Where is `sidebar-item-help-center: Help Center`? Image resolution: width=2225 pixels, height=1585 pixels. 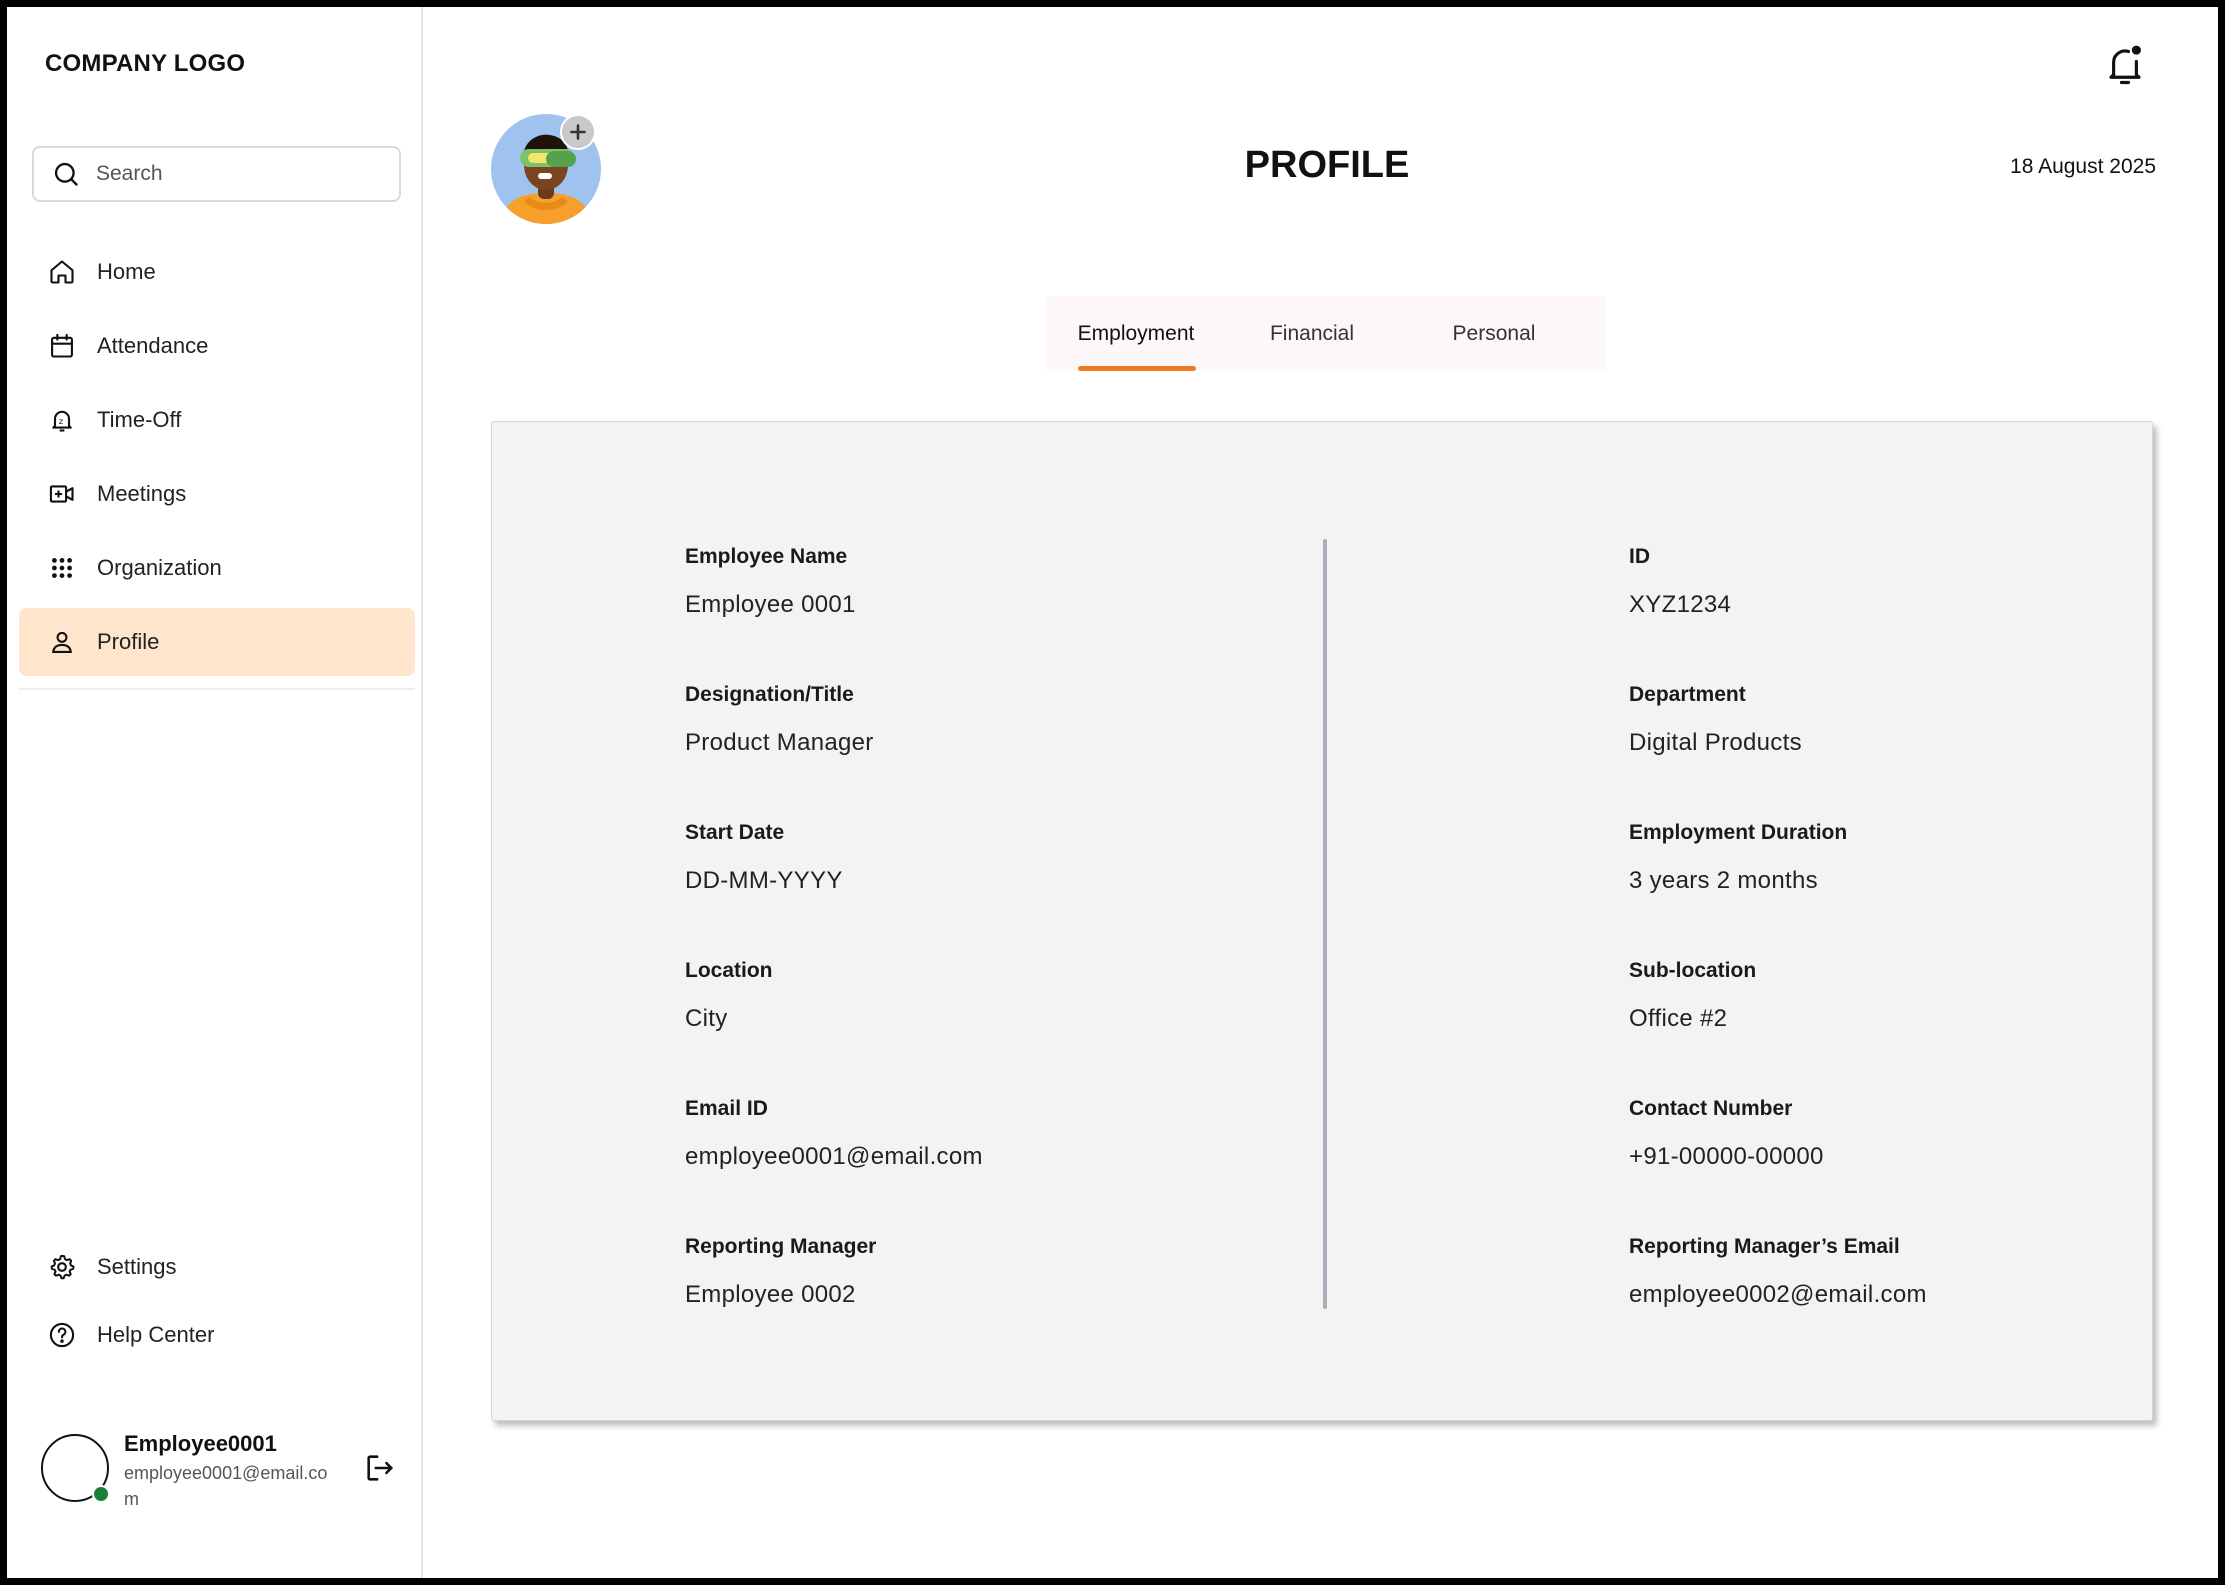
sidebar-item-help-center: Help Center is located at coordinates (217, 1335).